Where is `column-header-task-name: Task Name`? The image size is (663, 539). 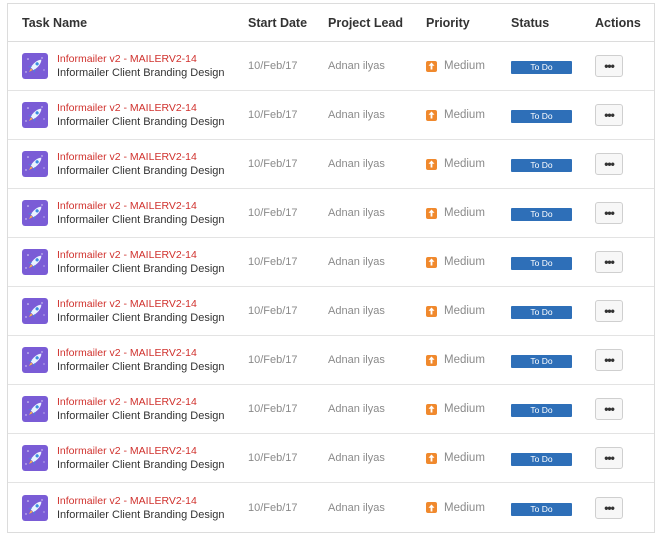 column-header-task-name: Task Name is located at coordinates (125, 23).